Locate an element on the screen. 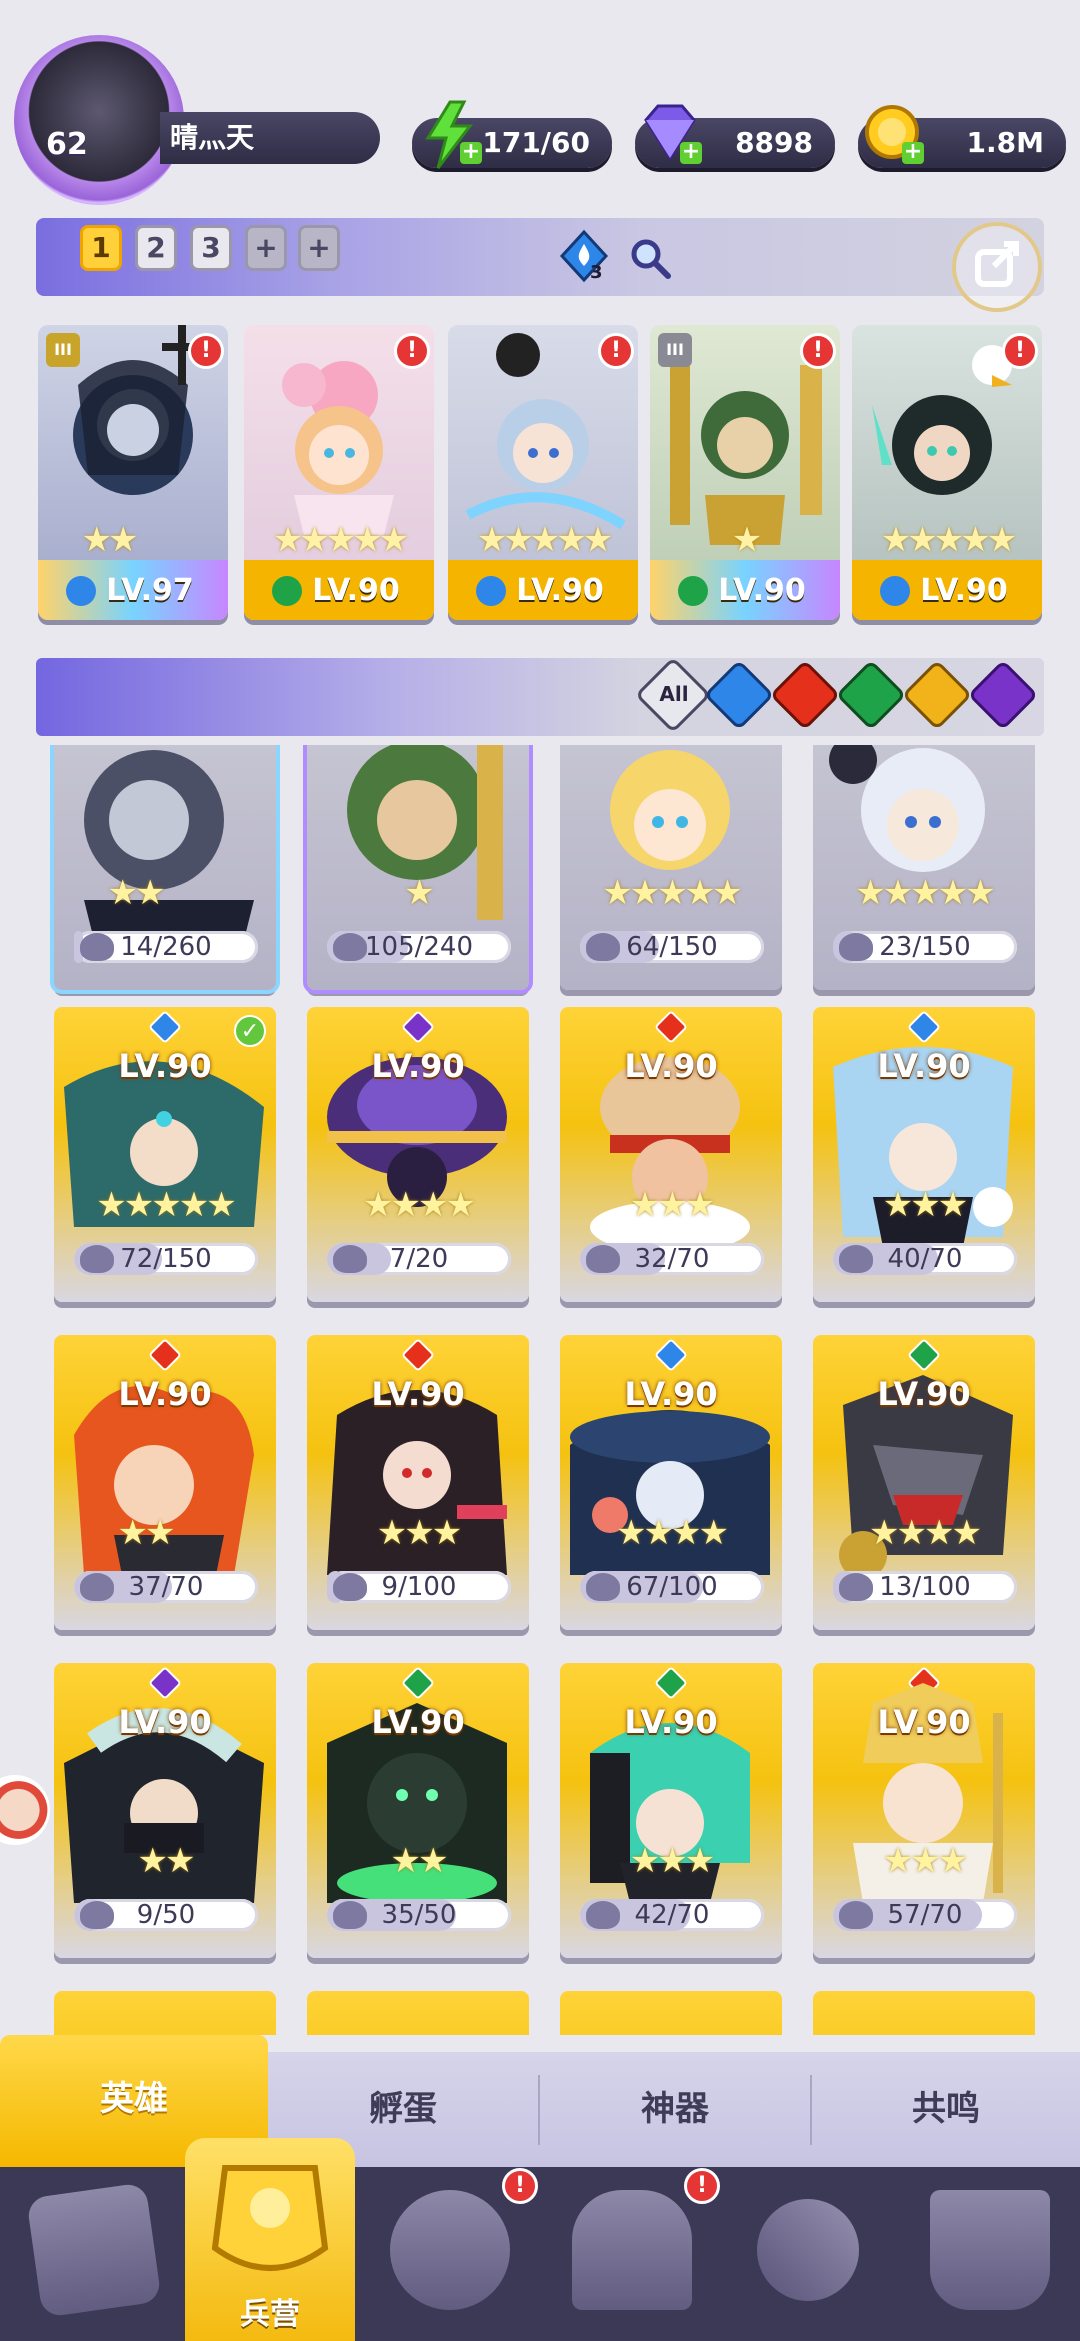  team-tab-add-2: + is located at coordinates (319, 248).